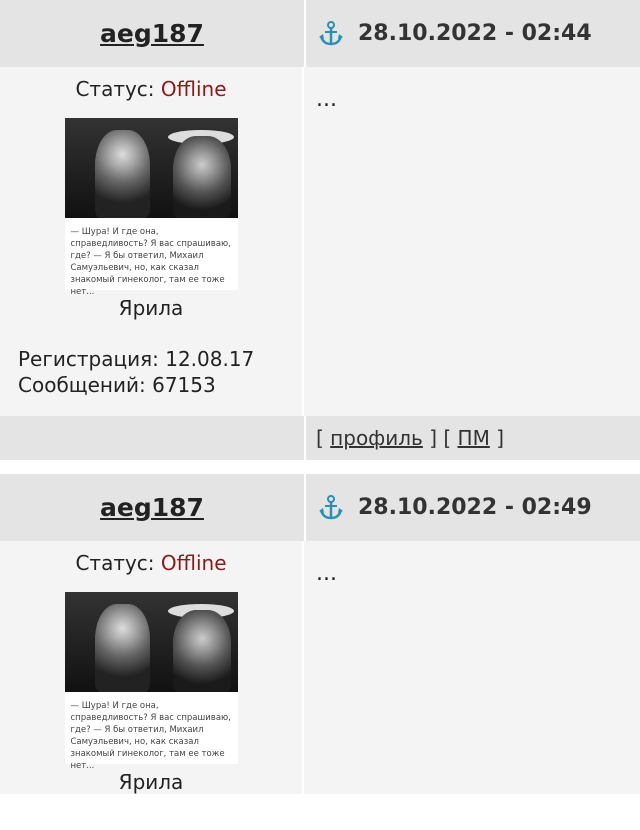 Image resolution: width=640 pixels, height=830 pixels. Describe the element at coordinates (210, 359) in the screenshot. I see `registration-value: 12.08.17` at that location.